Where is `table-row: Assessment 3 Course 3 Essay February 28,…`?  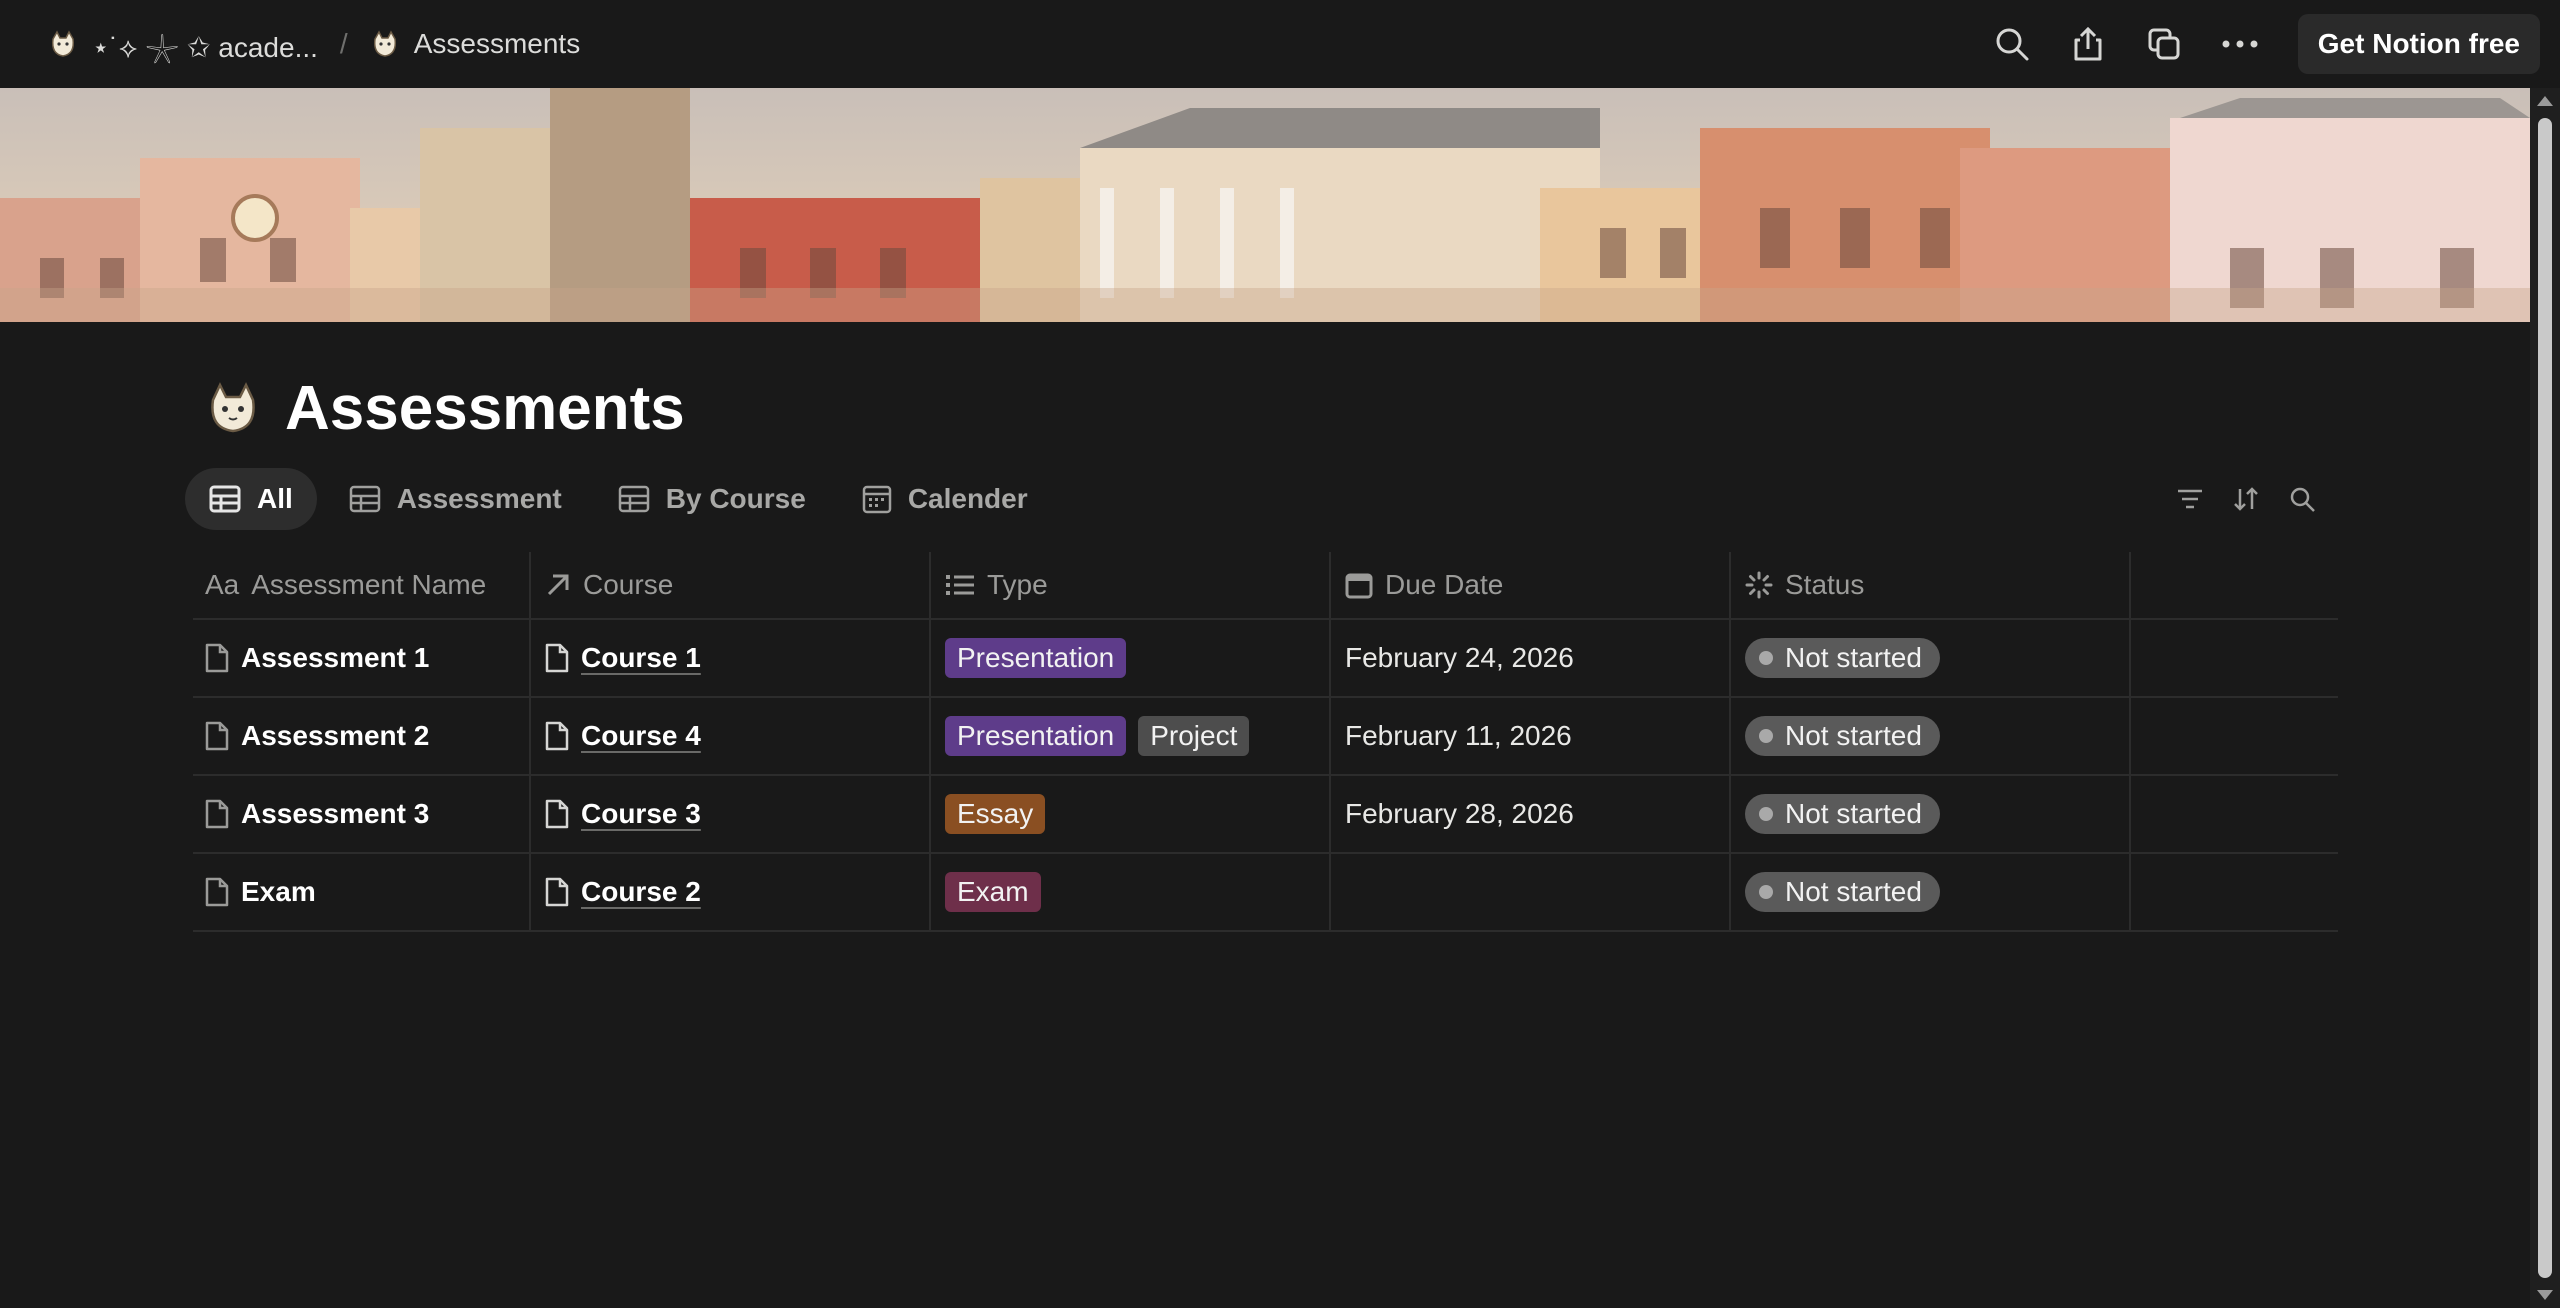
table-row: Assessment 3 Course 3 Essay February 28,… is located at coordinates (1265, 815).